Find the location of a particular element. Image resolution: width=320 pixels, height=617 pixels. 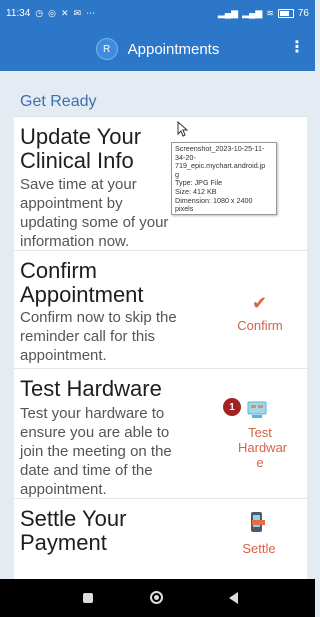

confirm-button: Confirm is located at coordinates (260, 325).